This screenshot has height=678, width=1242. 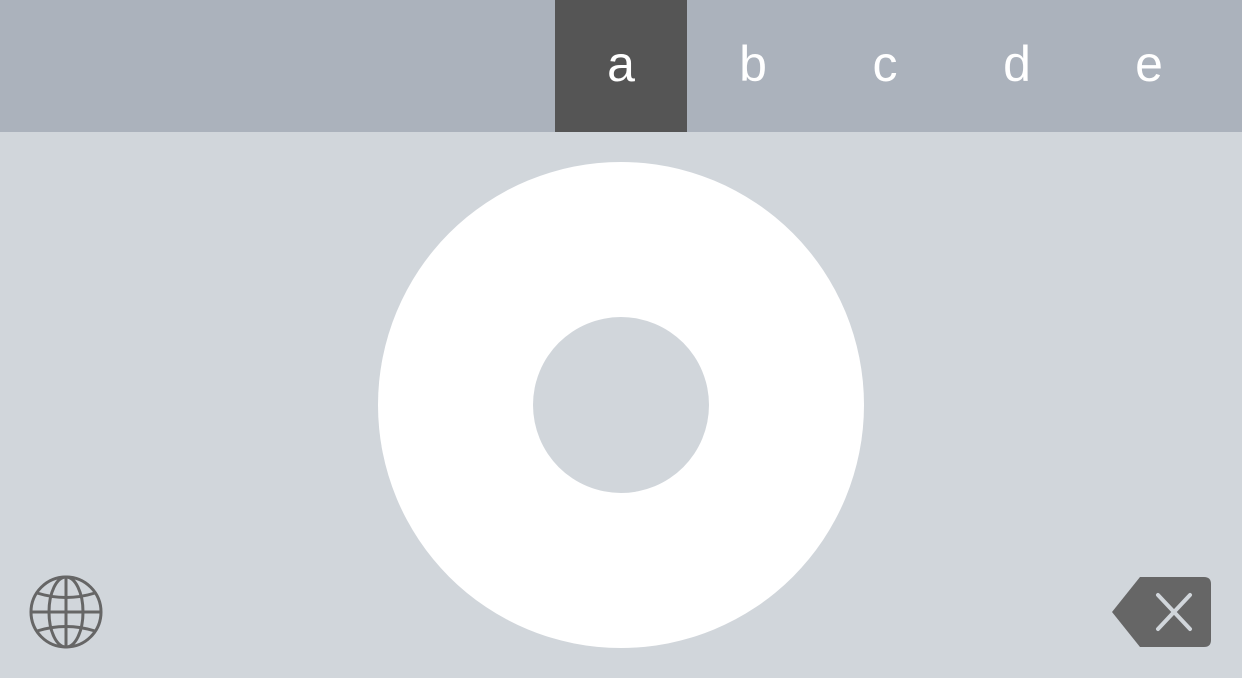 I want to click on delete-button, so click(x=1162, y=612).